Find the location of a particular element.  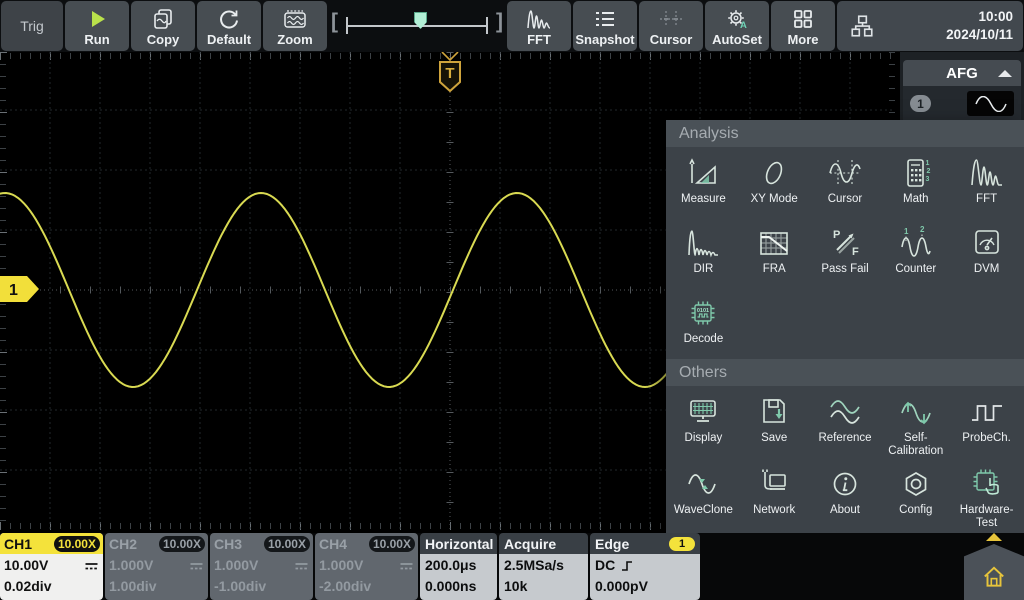

snapshot-button: Snapshot is located at coordinates (605, 26).